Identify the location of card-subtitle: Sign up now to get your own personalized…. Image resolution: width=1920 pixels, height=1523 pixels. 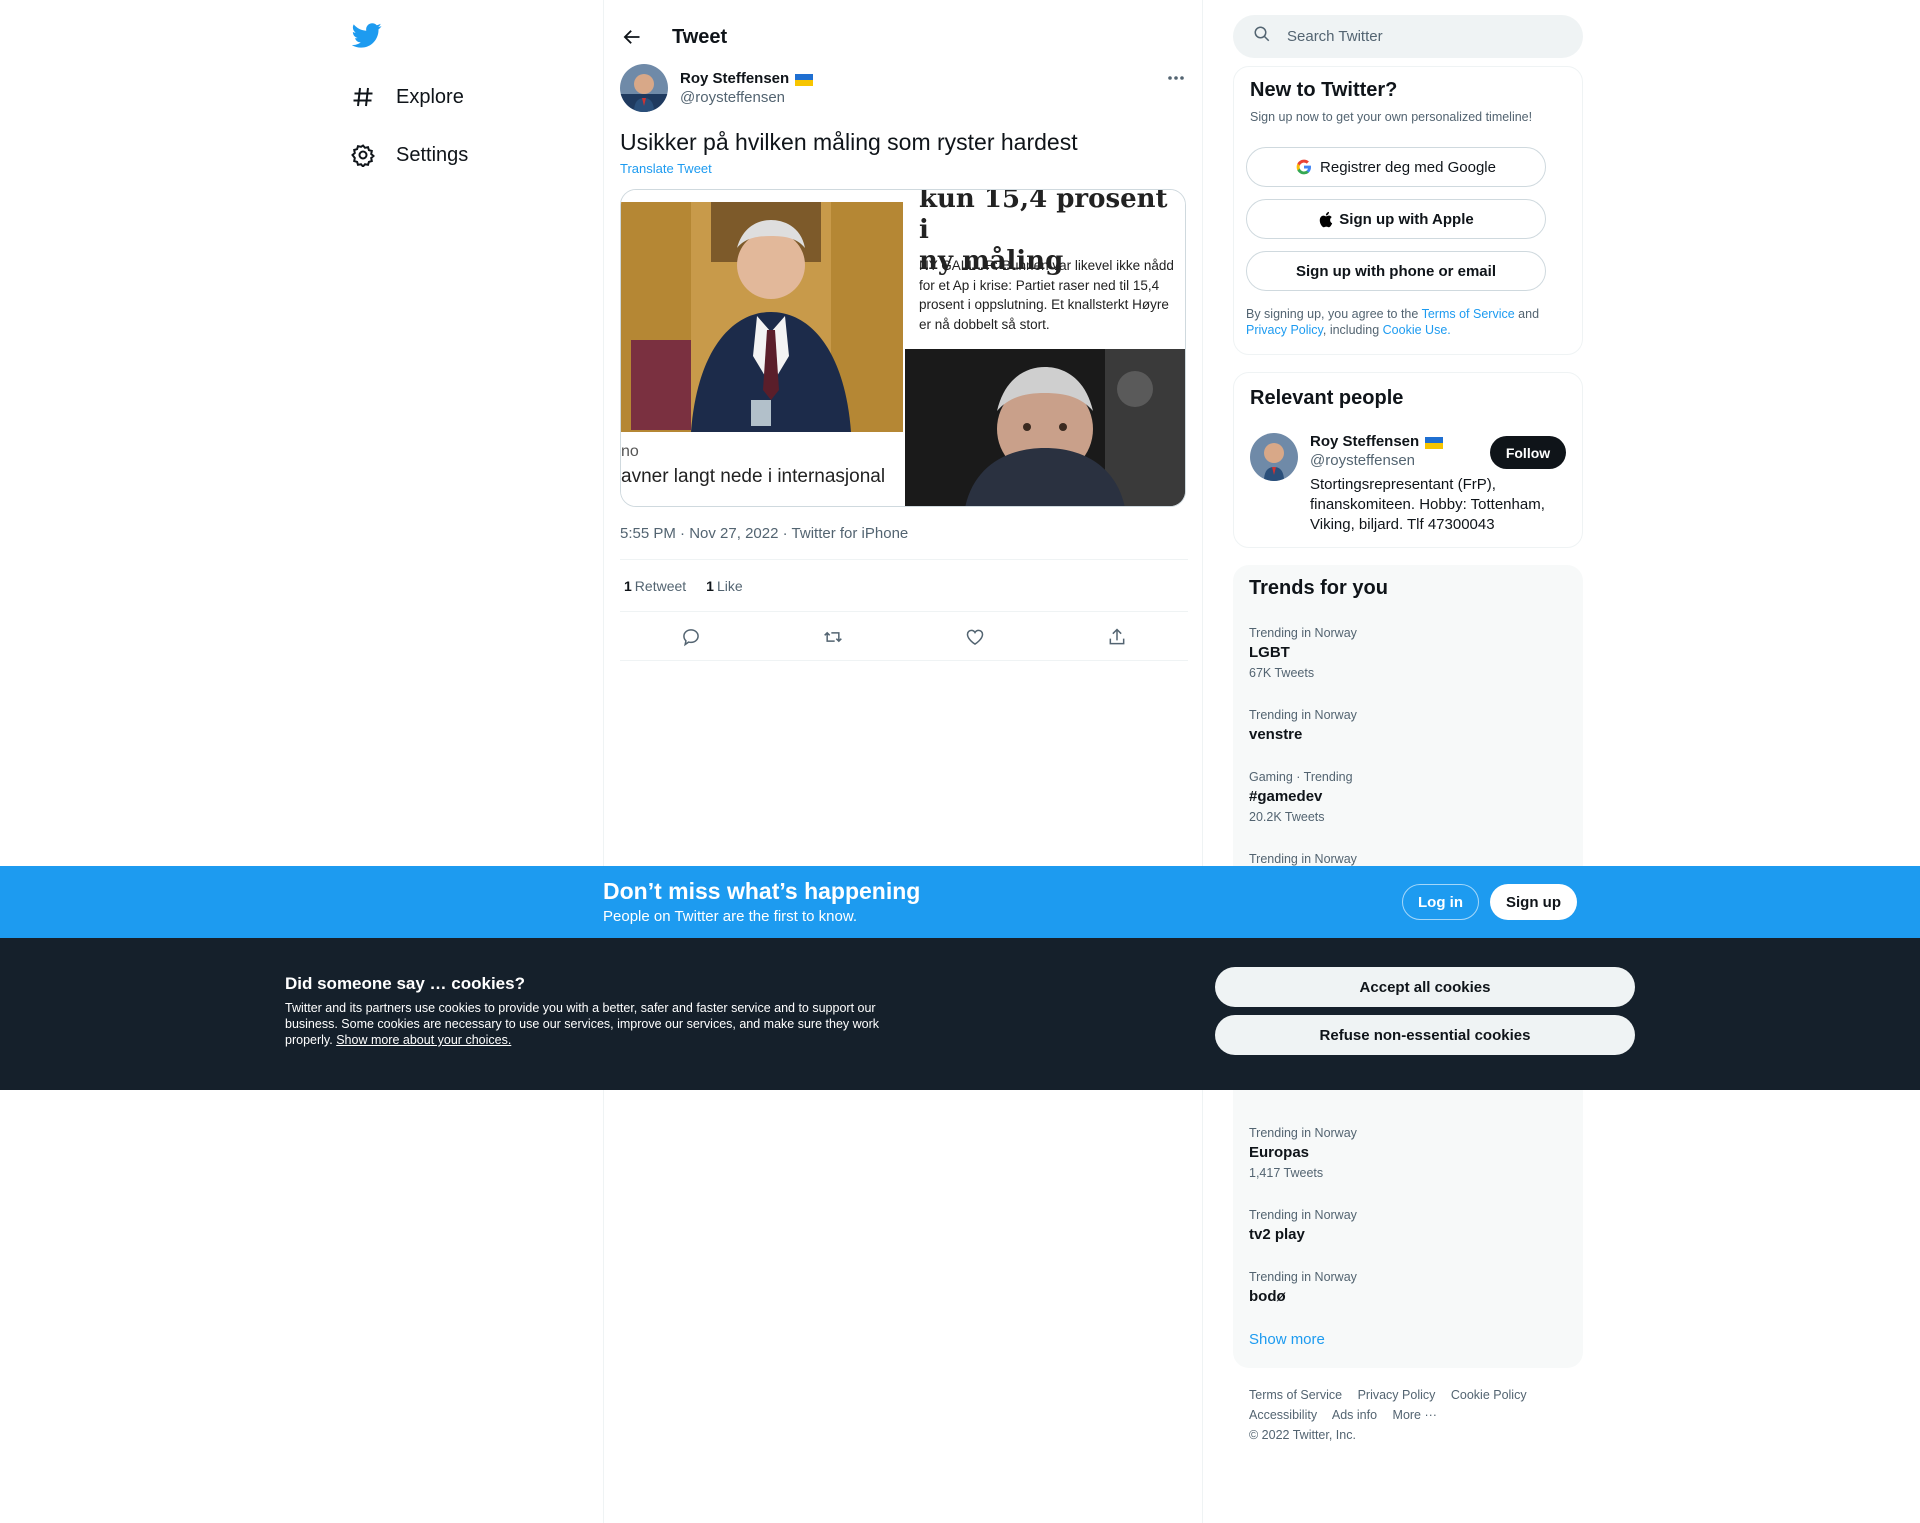
(1391, 117).